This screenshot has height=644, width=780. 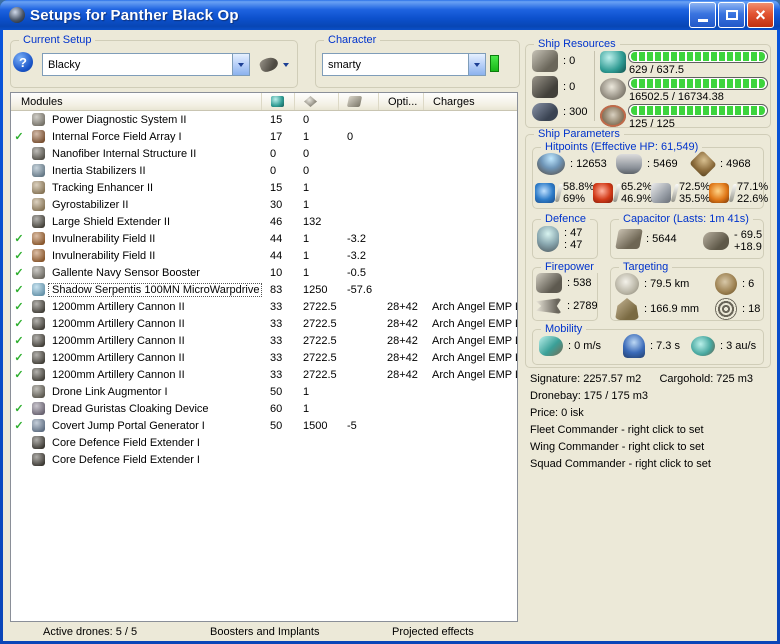 I want to click on explosive-resist: 77.1% 22.6%, so click(x=738, y=193).